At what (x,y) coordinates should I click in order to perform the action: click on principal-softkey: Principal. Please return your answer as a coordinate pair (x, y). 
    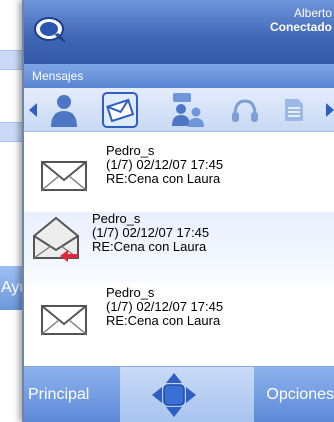
    Looking at the image, I should click on (72, 394).